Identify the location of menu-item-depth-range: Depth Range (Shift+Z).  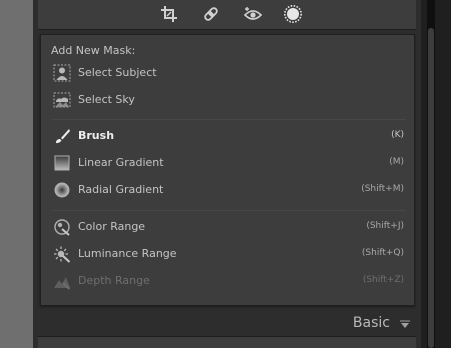
(227, 281).